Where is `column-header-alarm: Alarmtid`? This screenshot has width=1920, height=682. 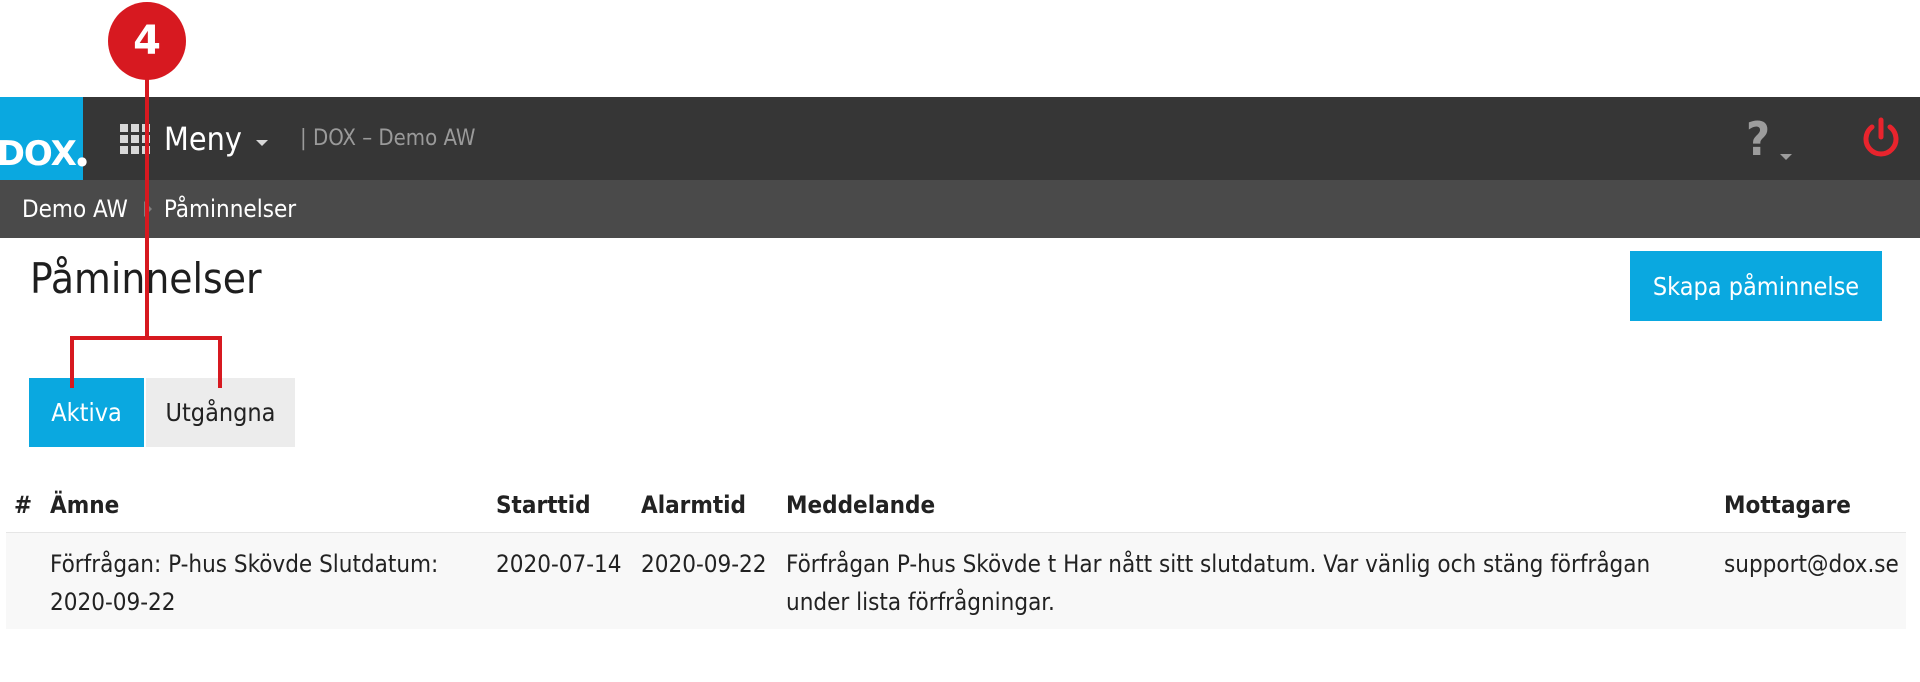
column-header-alarm: Alarmtid is located at coordinates (693, 505).